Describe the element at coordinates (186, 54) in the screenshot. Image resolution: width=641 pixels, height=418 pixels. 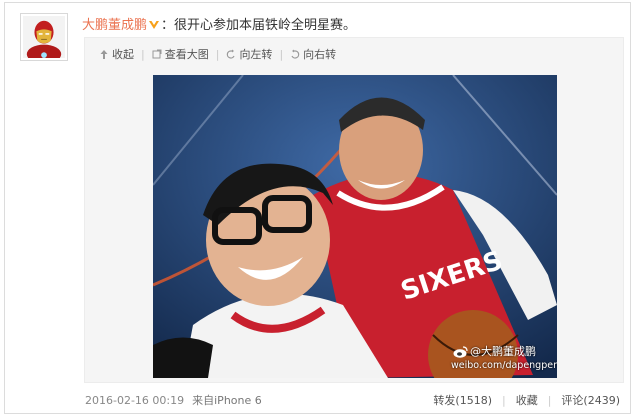
I see `view-large-label: 查看大图` at that location.